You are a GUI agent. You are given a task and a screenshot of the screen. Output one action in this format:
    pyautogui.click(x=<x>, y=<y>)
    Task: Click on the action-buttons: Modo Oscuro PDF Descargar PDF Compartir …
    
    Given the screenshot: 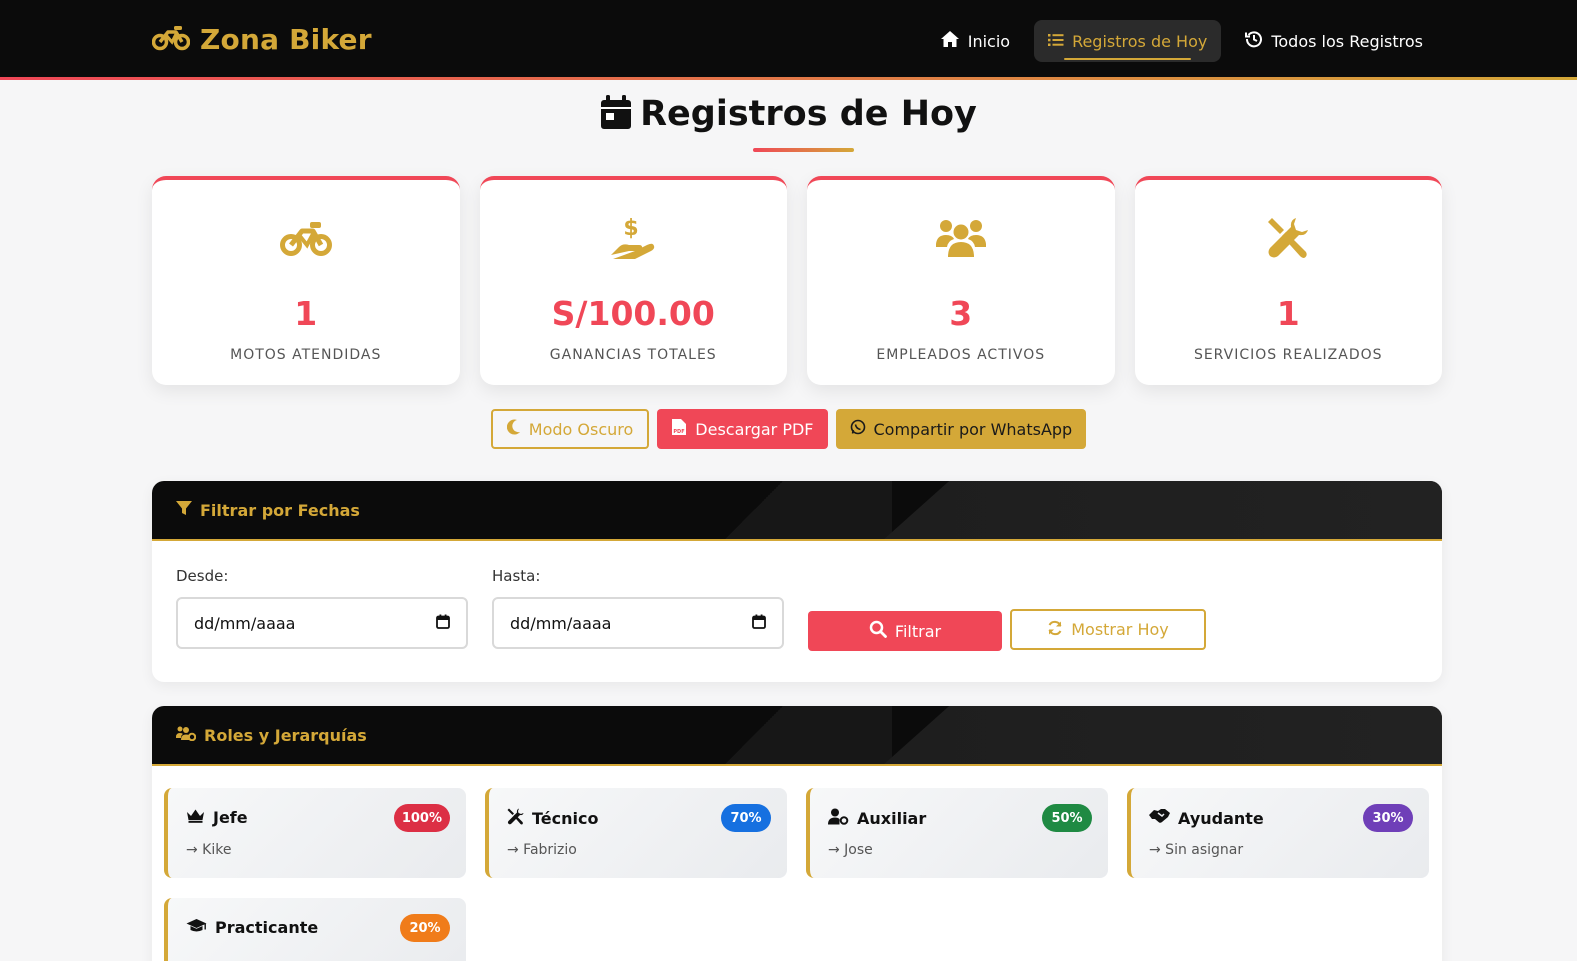 What is the action you would take?
    pyautogui.click(x=788, y=429)
    